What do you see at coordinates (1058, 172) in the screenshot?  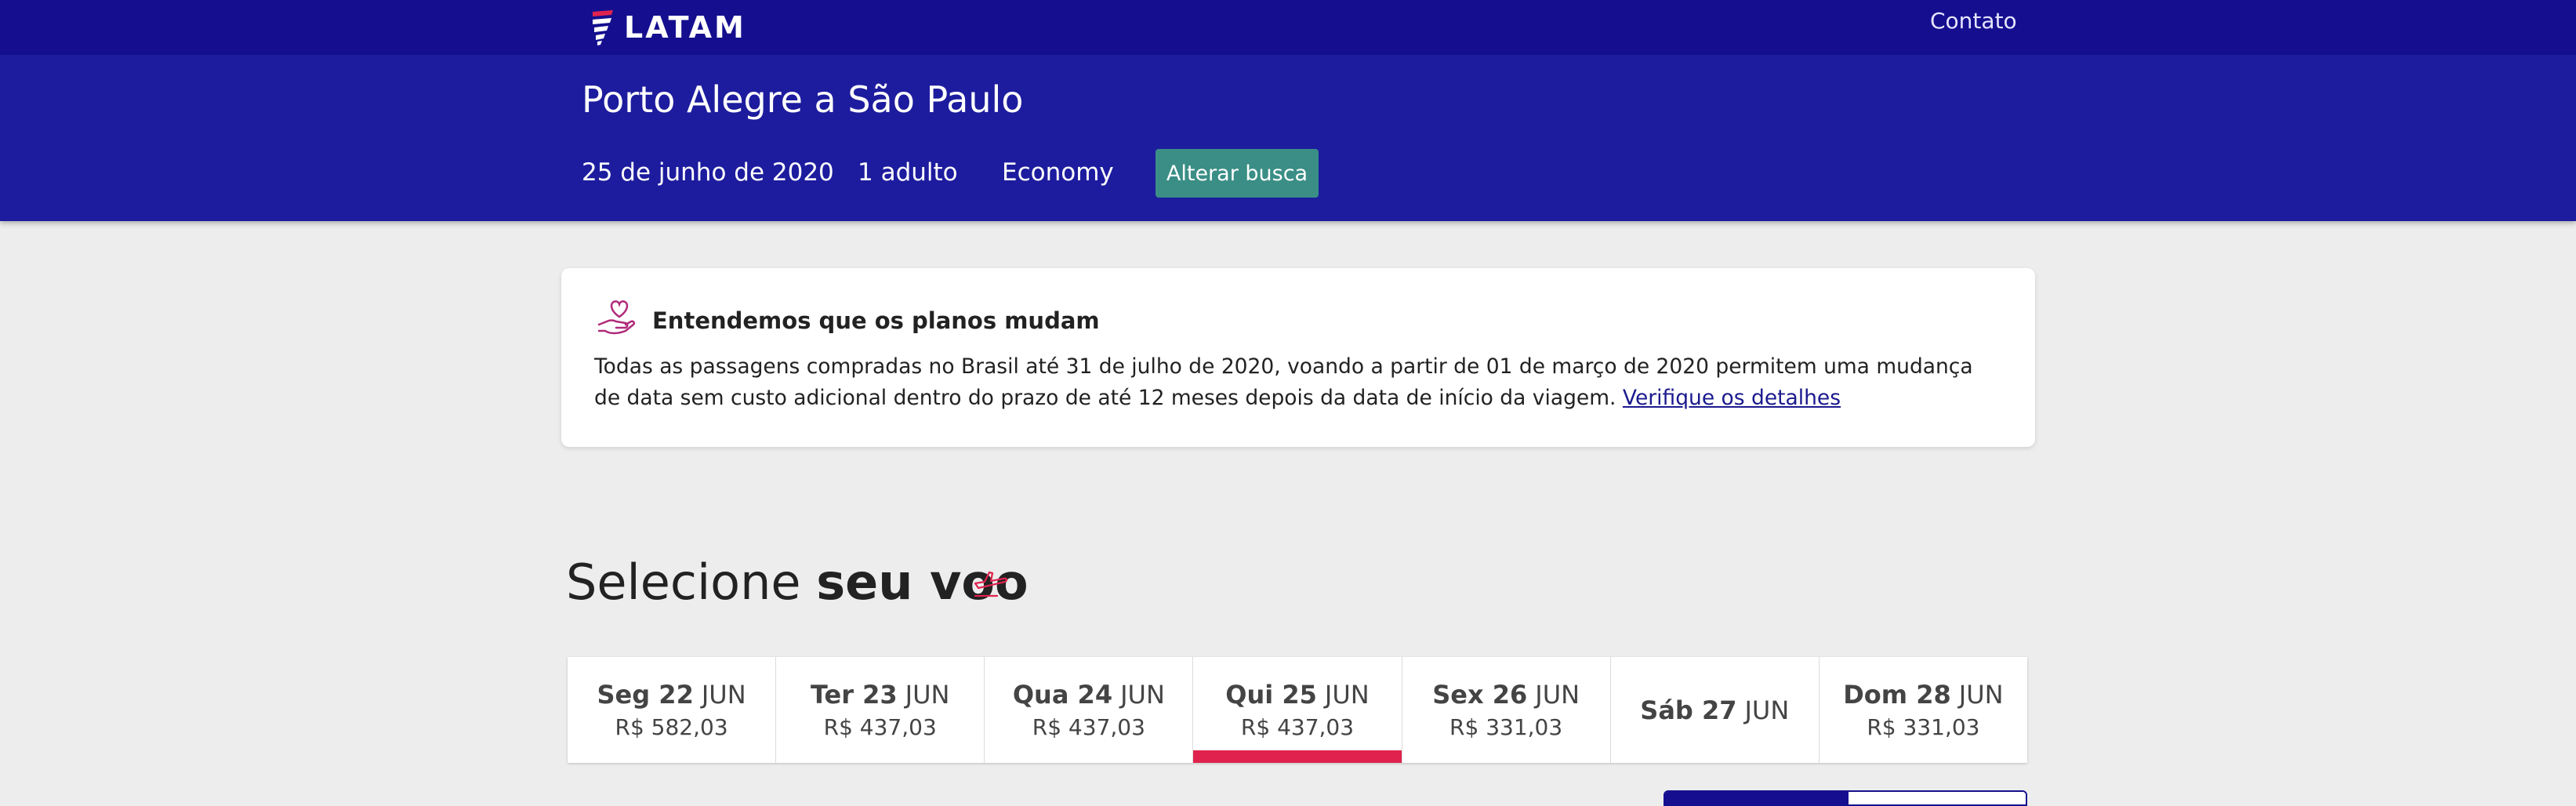 I see `cabin-class: Economy` at bounding box center [1058, 172].